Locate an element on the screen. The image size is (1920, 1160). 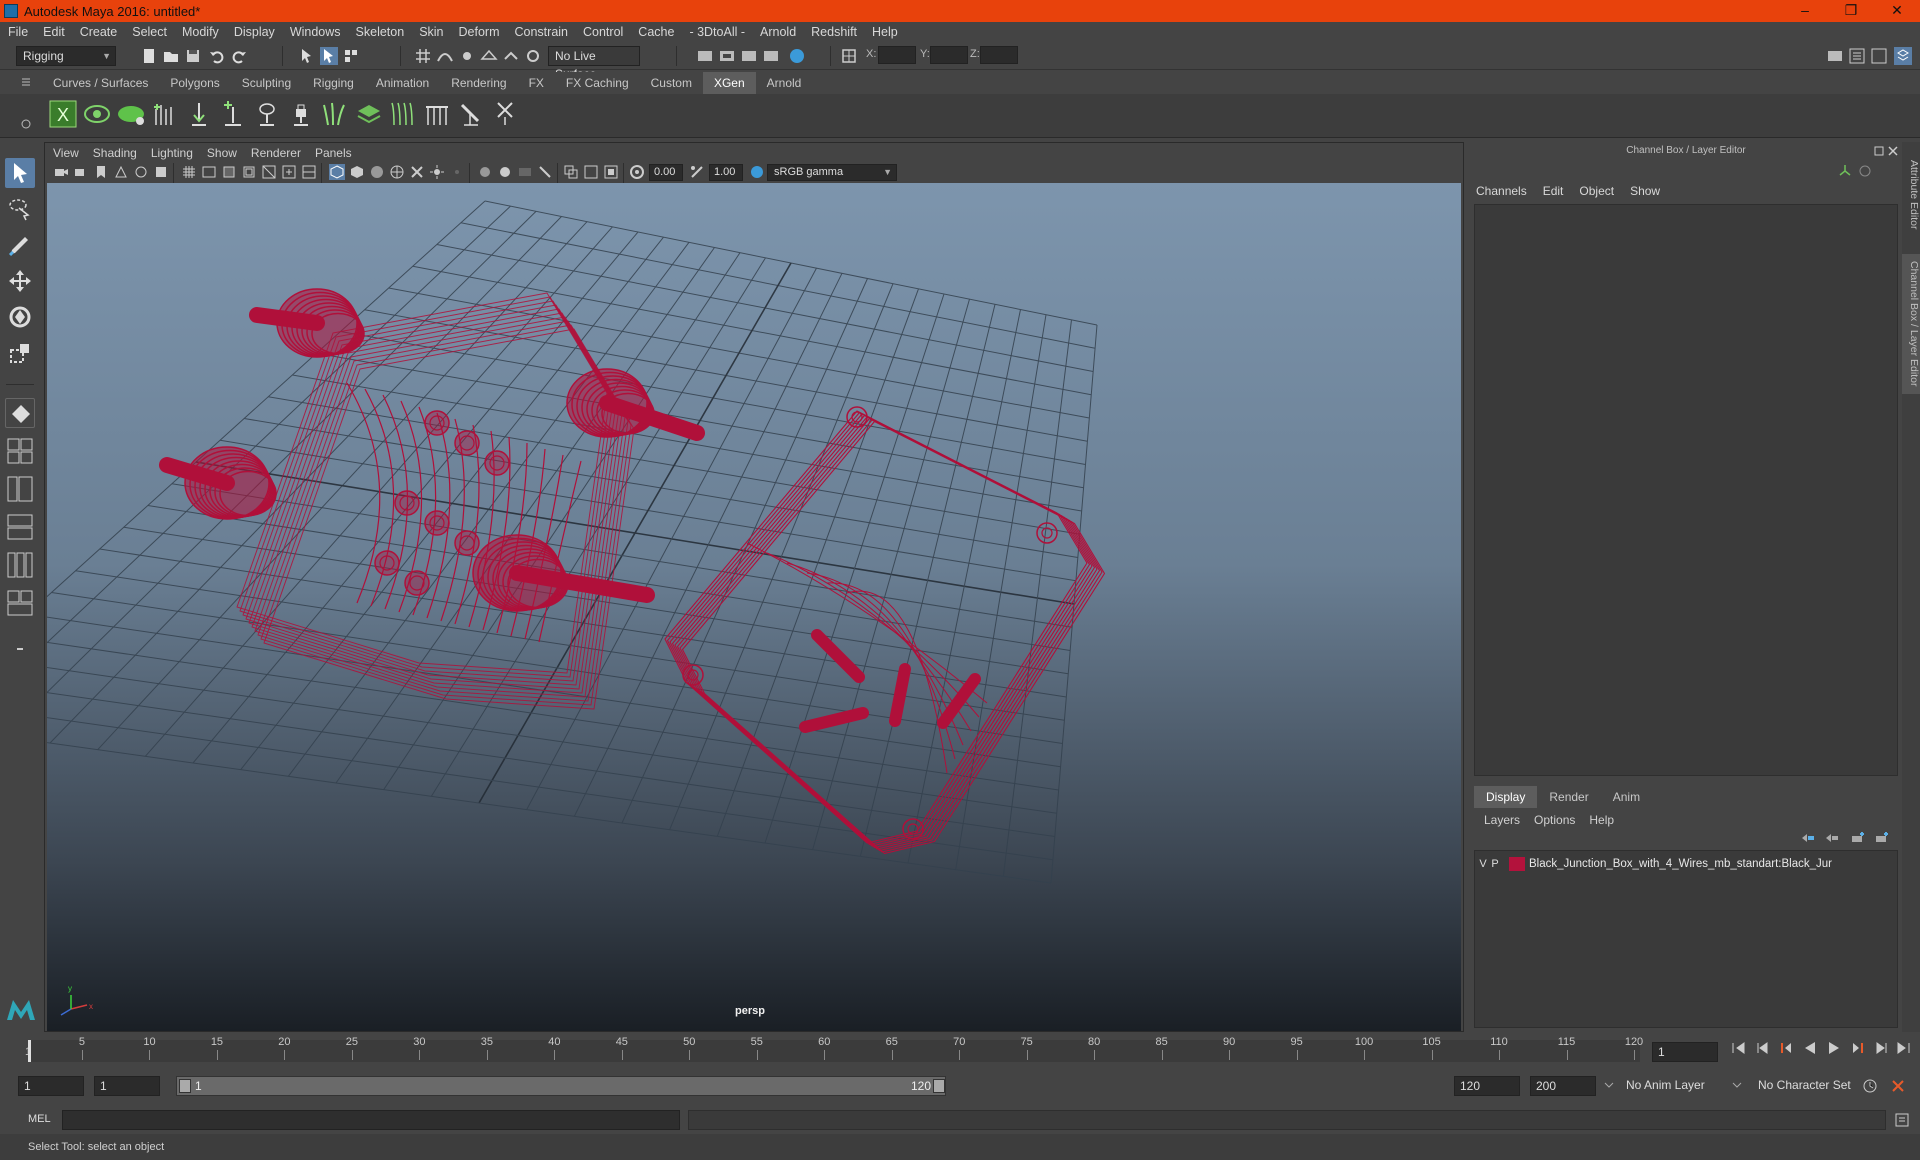
move-tool-icon is located at coordinates (20, 281).